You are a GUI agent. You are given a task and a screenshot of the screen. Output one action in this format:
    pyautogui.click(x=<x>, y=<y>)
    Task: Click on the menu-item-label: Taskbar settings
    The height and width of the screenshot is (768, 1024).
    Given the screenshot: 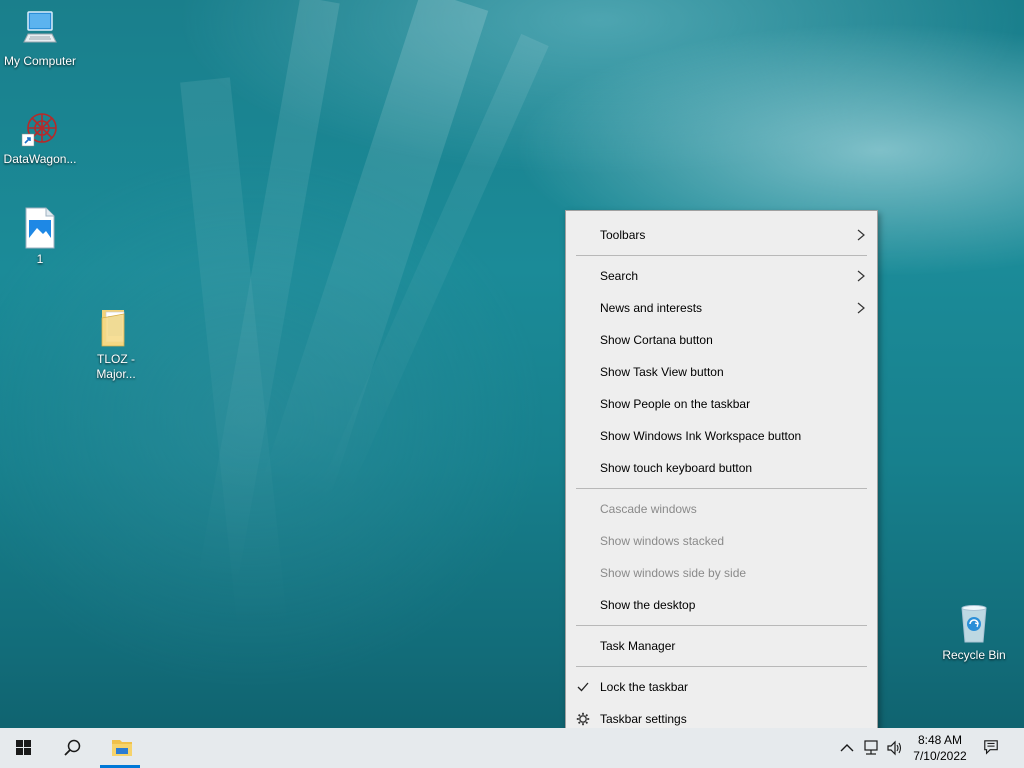 What is the action you would take?
    pyautogui.click(x=643, y=719)
    